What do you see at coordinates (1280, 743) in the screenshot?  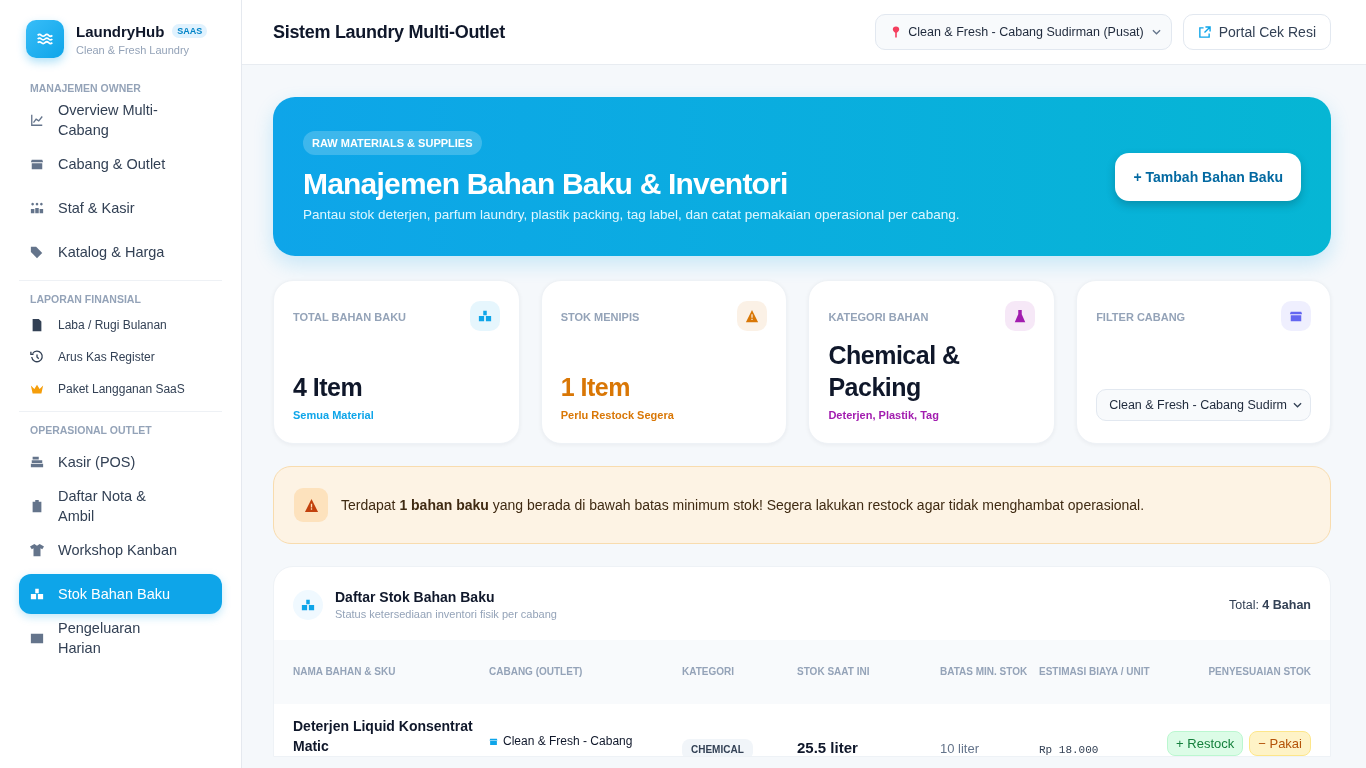 I see `use-button: − Pakai` at bounding box center [1280, 743].